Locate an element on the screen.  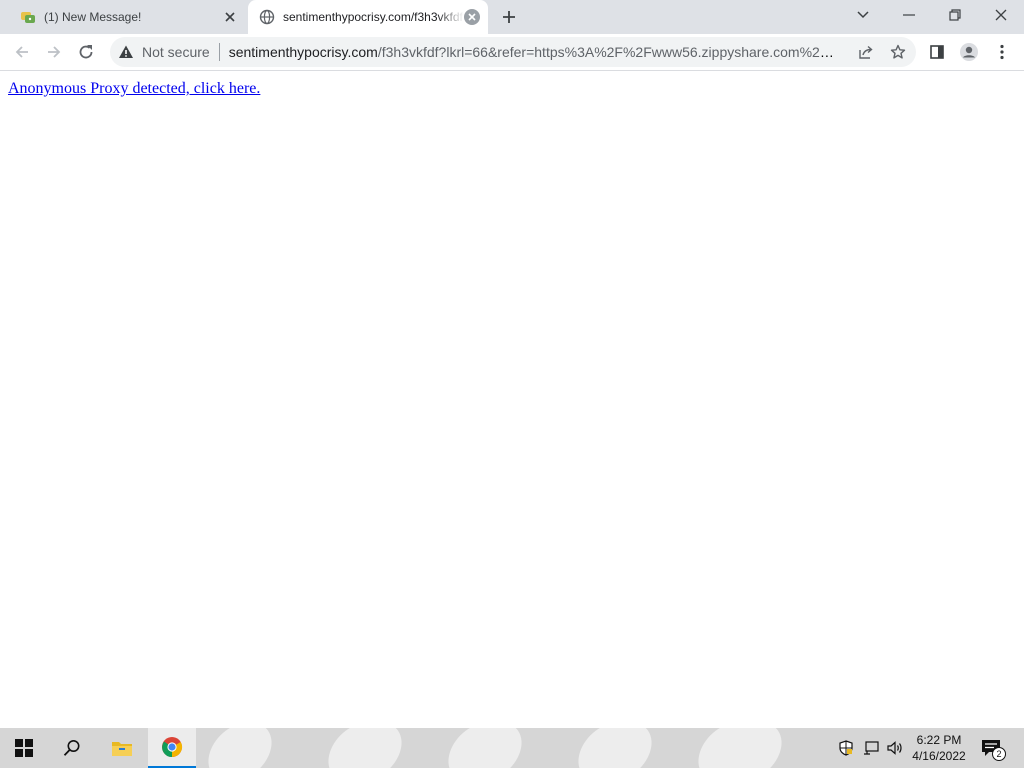
back-button is located at coordinates (22, 52).